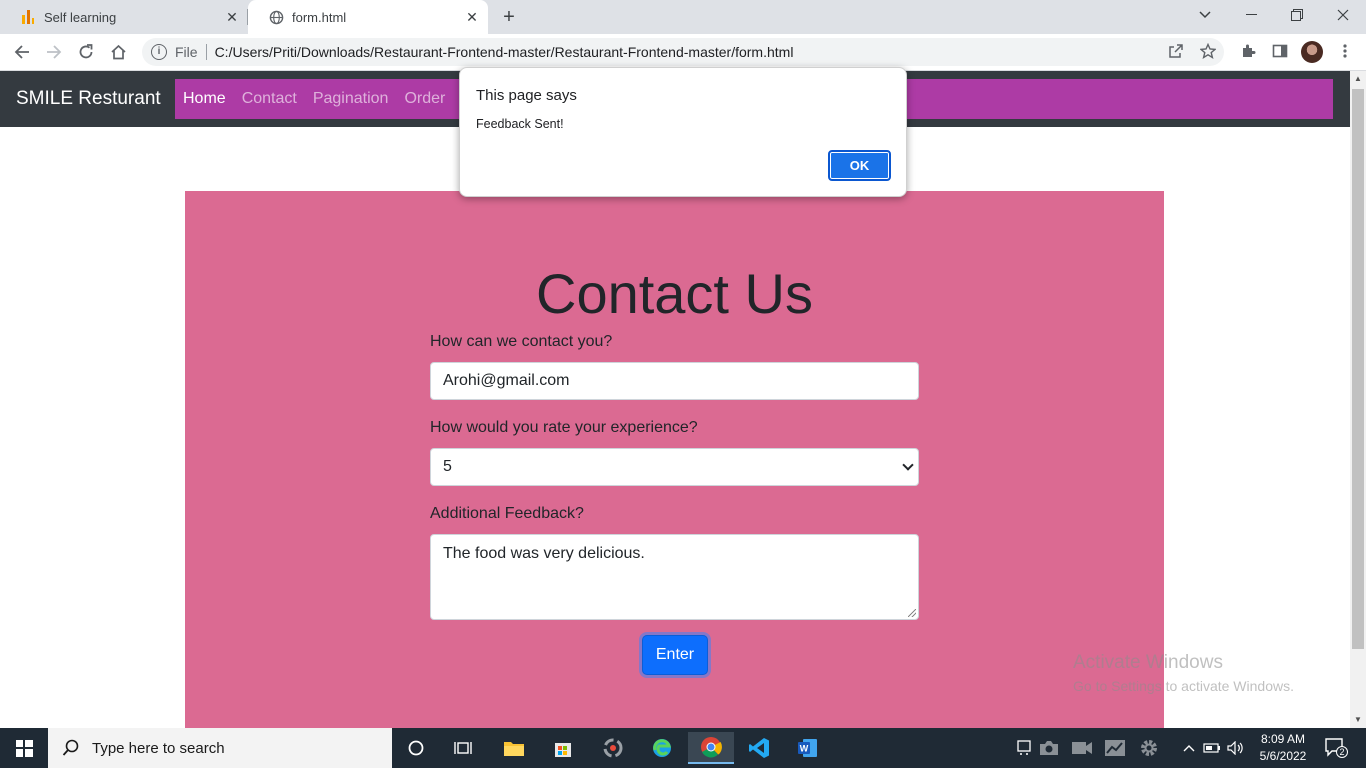 This screenshot has width=1366, height=768. Describe the element at coordinates (674, 577) in the screenshot. I see `feedback-textarea: The food was very delicious.` at that location.